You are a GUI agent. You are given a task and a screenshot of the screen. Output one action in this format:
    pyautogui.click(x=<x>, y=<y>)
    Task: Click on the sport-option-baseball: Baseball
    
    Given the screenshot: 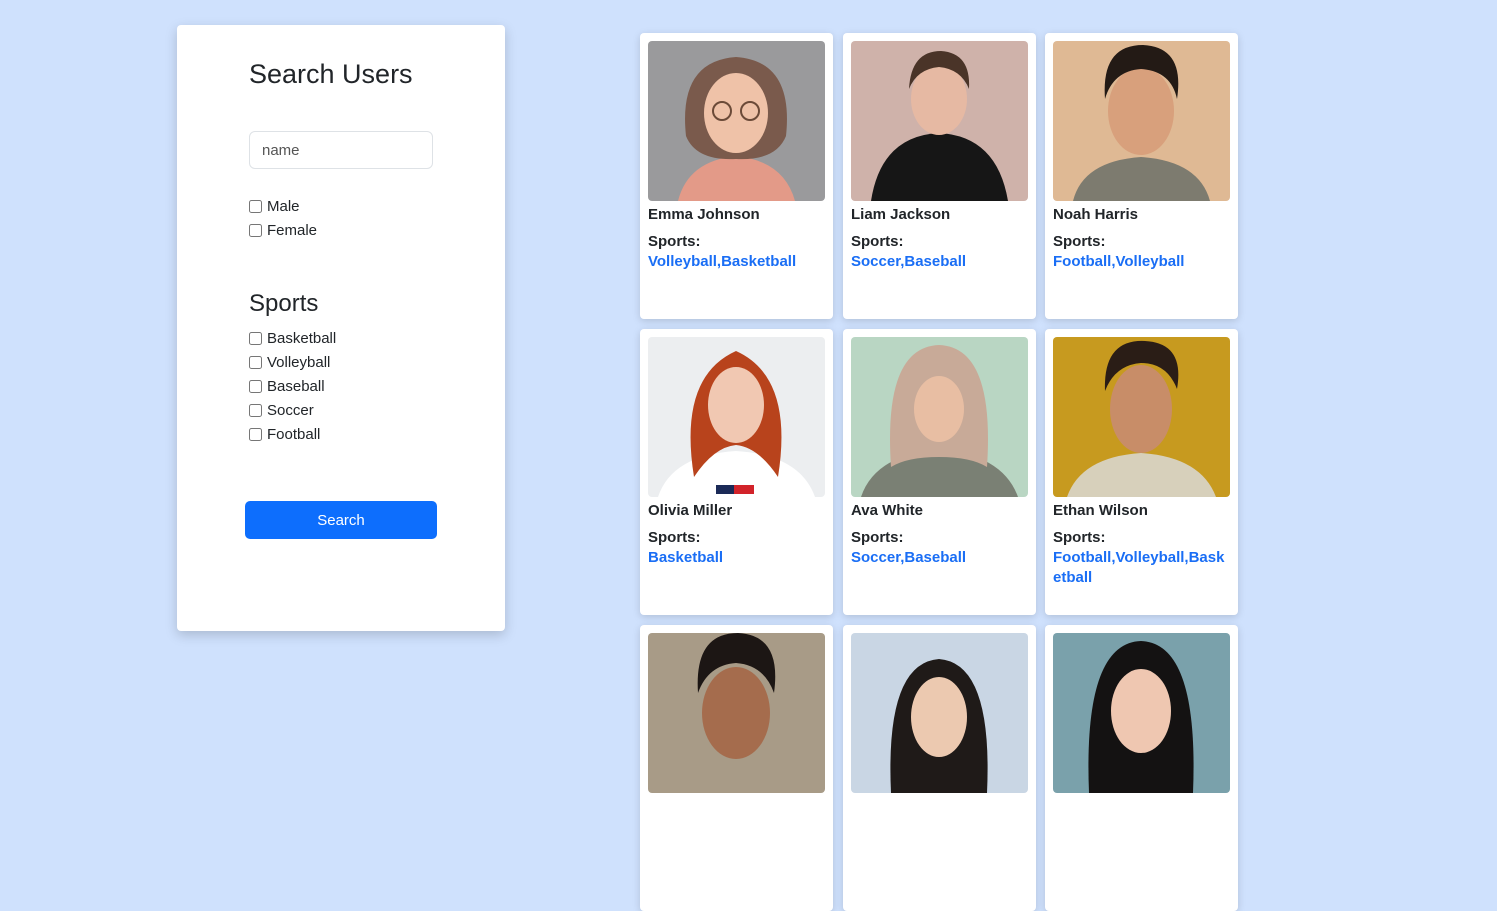 What is the action you would take?
    pyautogui.click(x=287, y=386)
    